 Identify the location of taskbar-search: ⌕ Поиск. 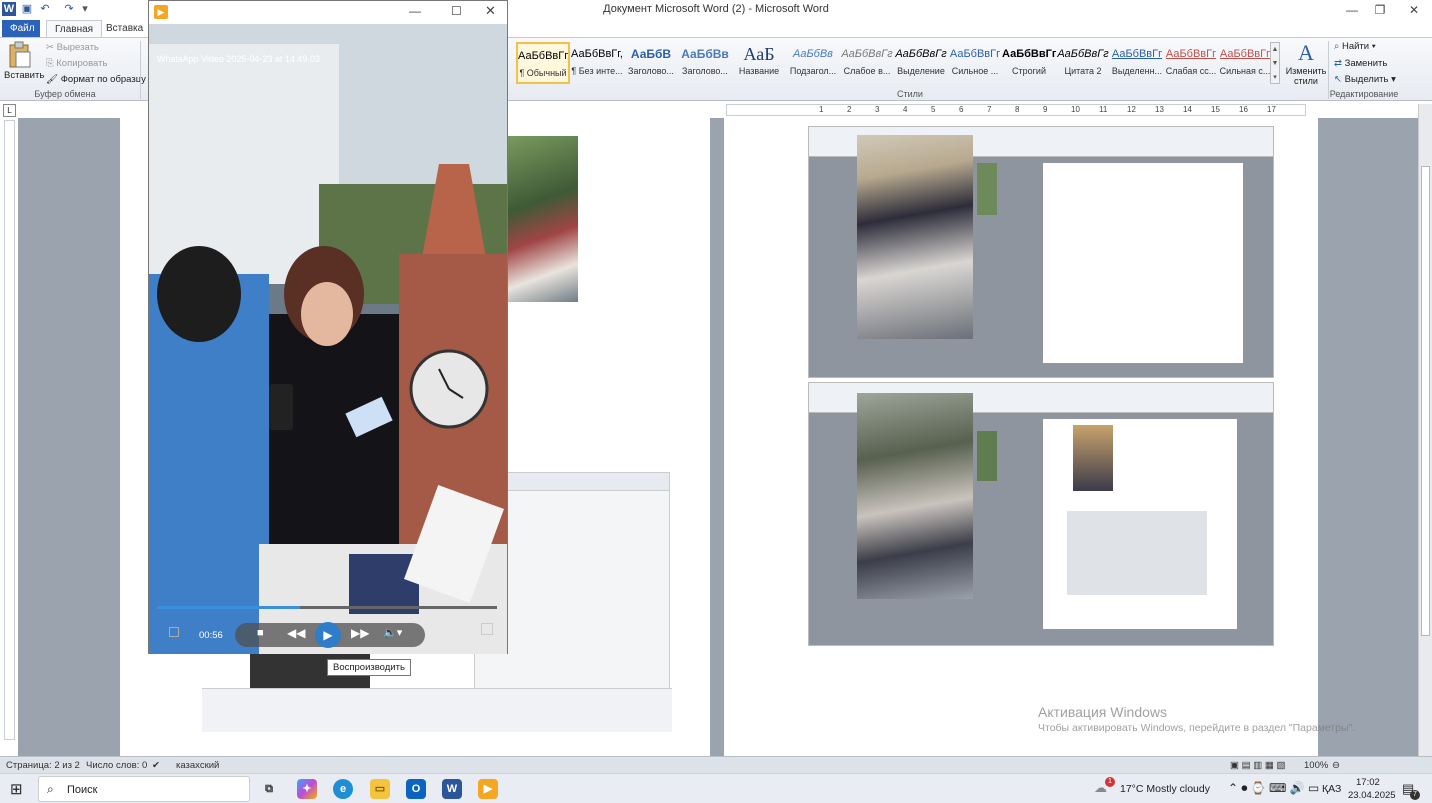
(144, 789).